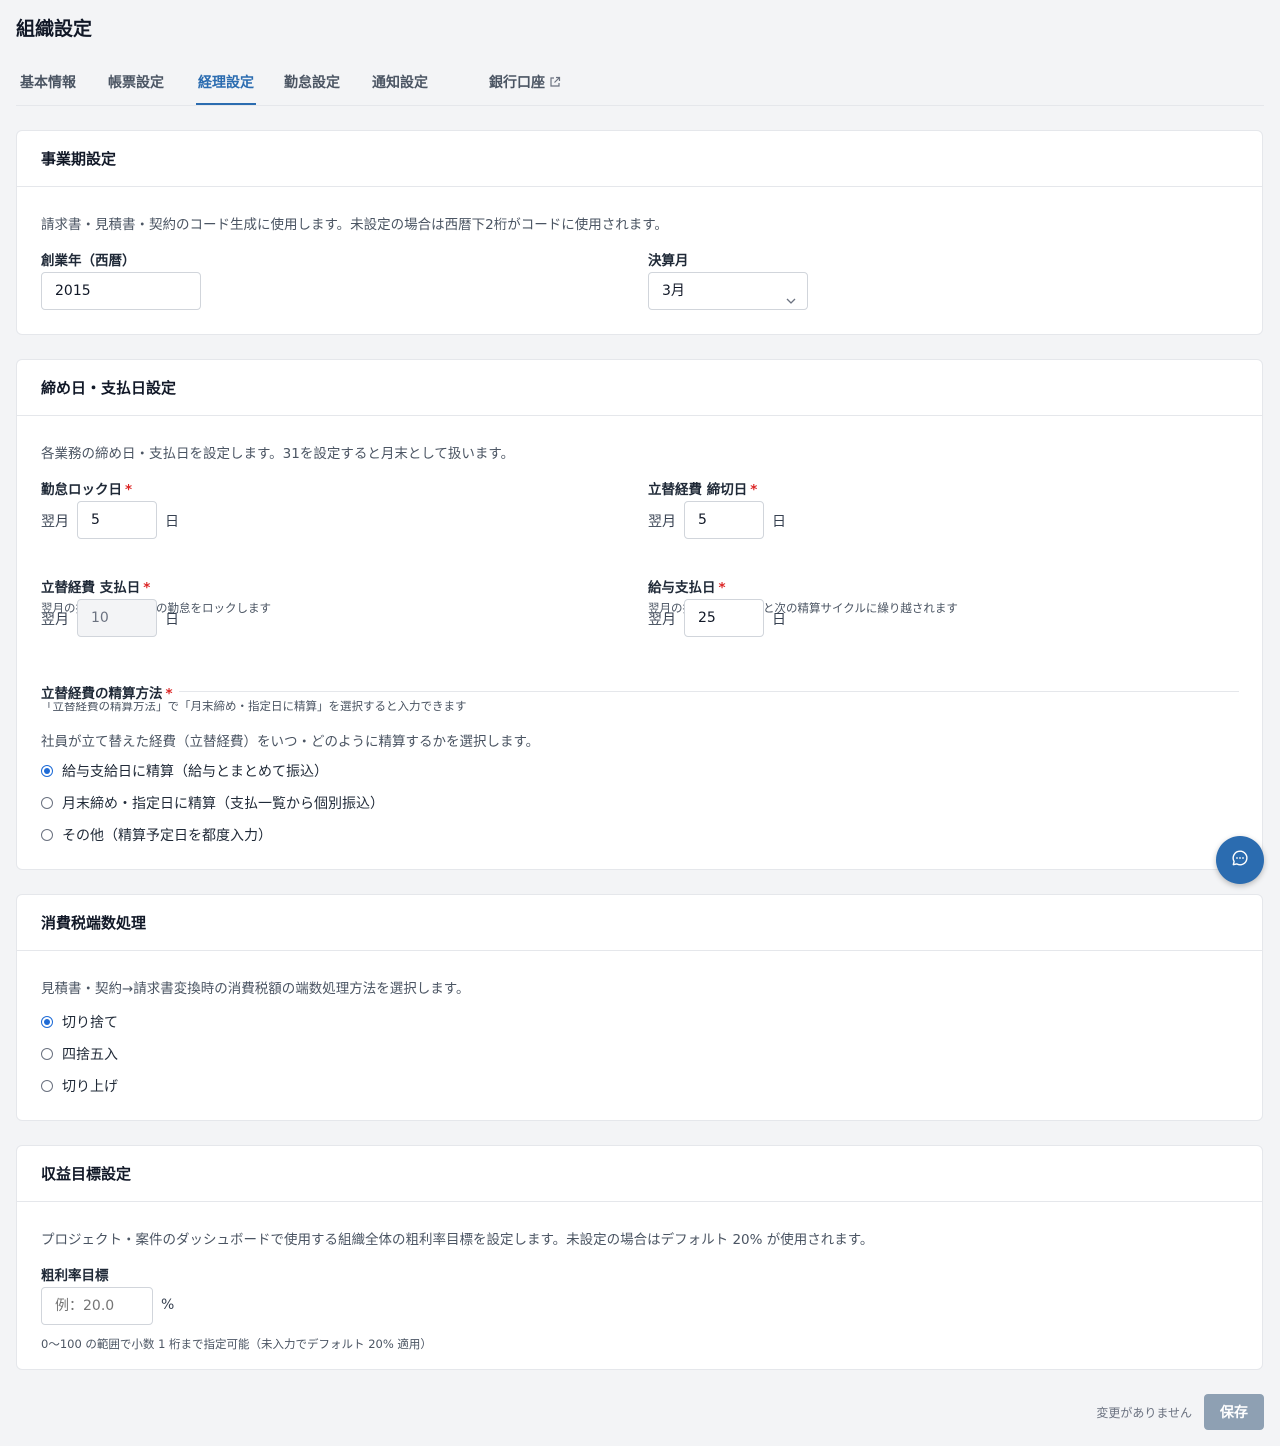 The height and width of the screenshot is (1446, 1280). Describe the element at coordinates (168, 1305) in the screenshot. I see `gross-margin-unit: %` at that location.